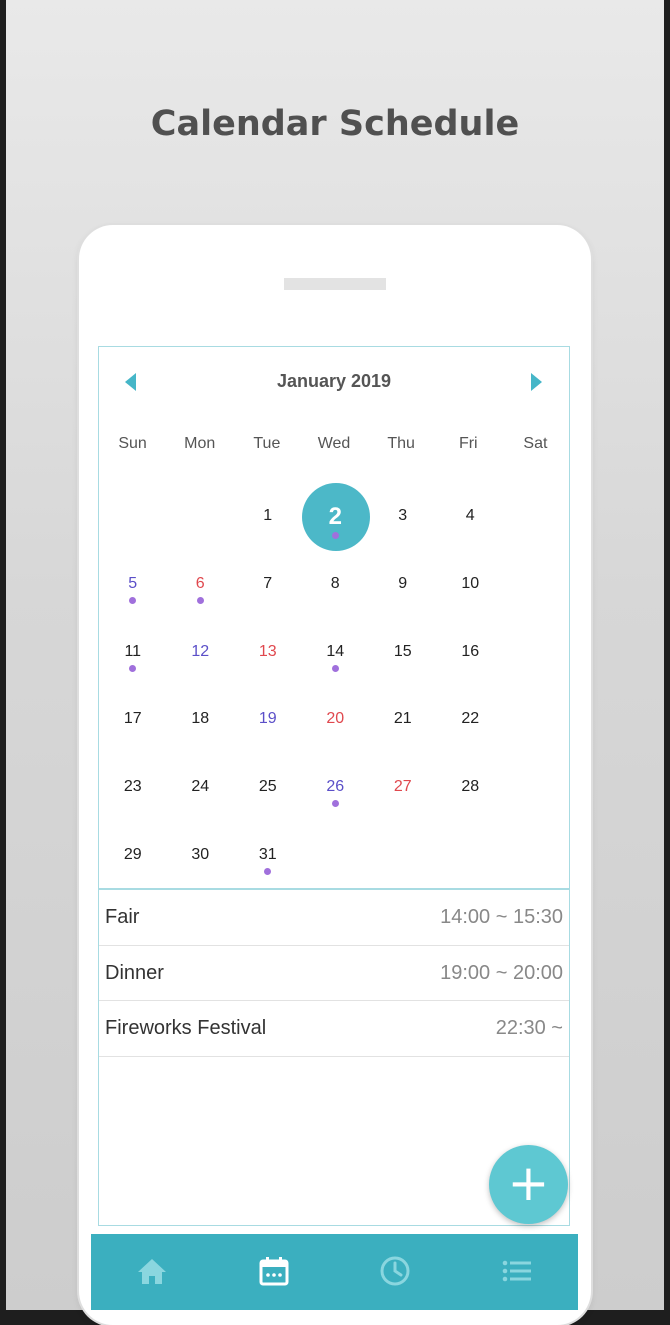  I want to click on day-cell: 16, so click(471, 653).